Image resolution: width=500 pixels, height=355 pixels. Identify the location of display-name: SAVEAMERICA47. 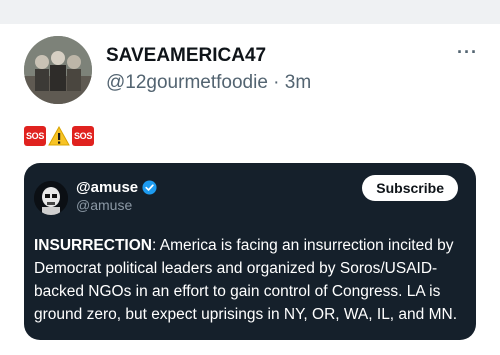
(208, 56).